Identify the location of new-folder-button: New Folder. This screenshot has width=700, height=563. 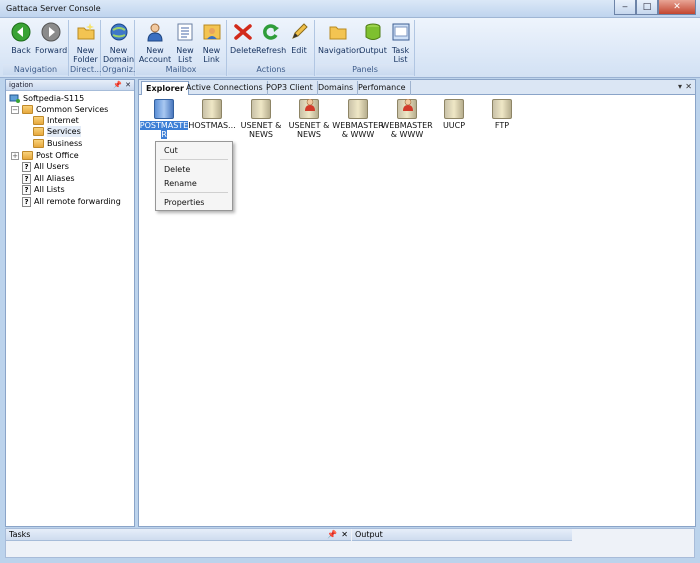
(85, 43).